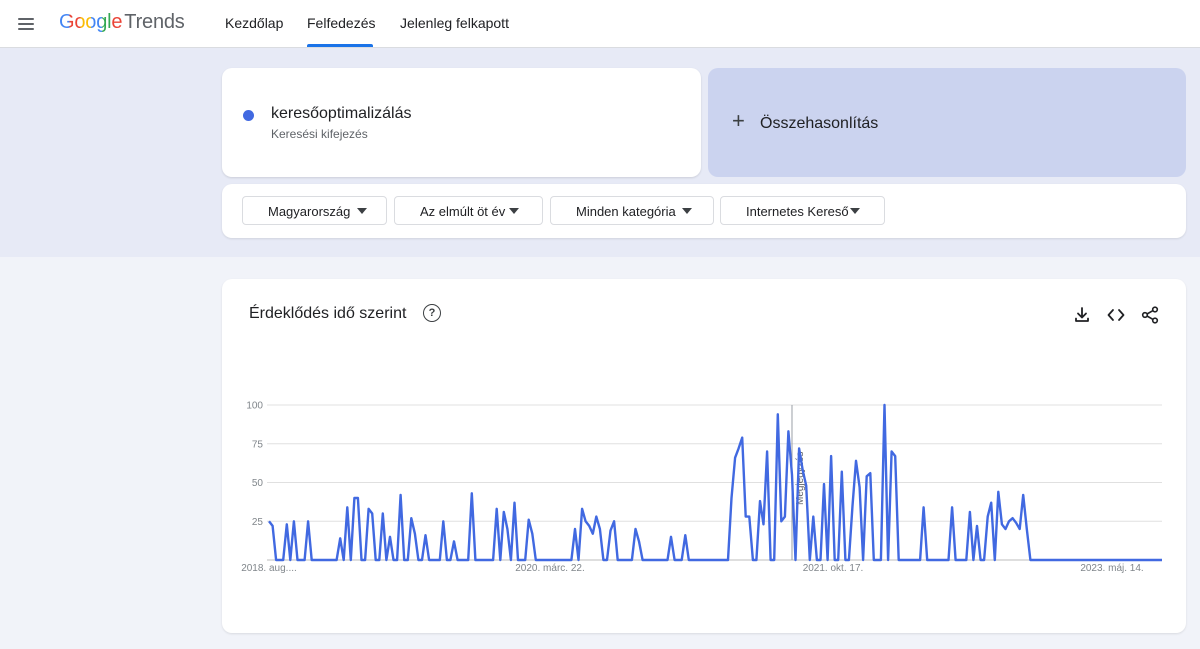 This screenshot has height=649, width=1200. I want to click on y-tick-label: 25, so click(258, 522).